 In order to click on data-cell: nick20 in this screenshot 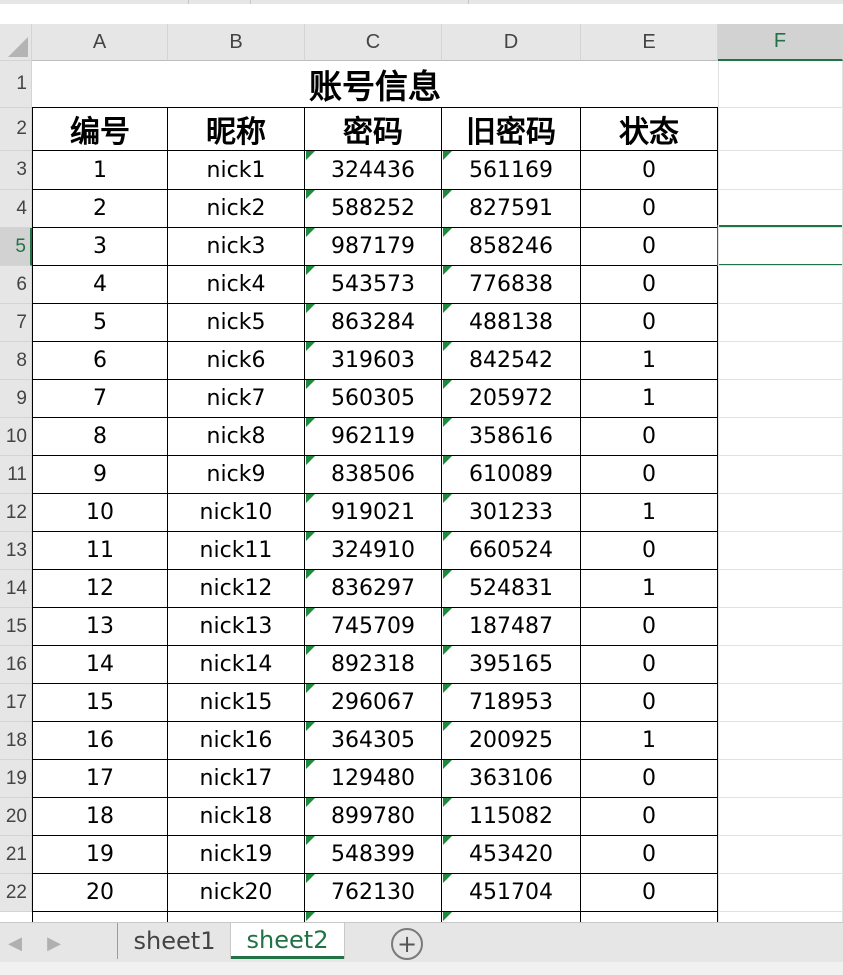, I will do `click(236, 892)`.